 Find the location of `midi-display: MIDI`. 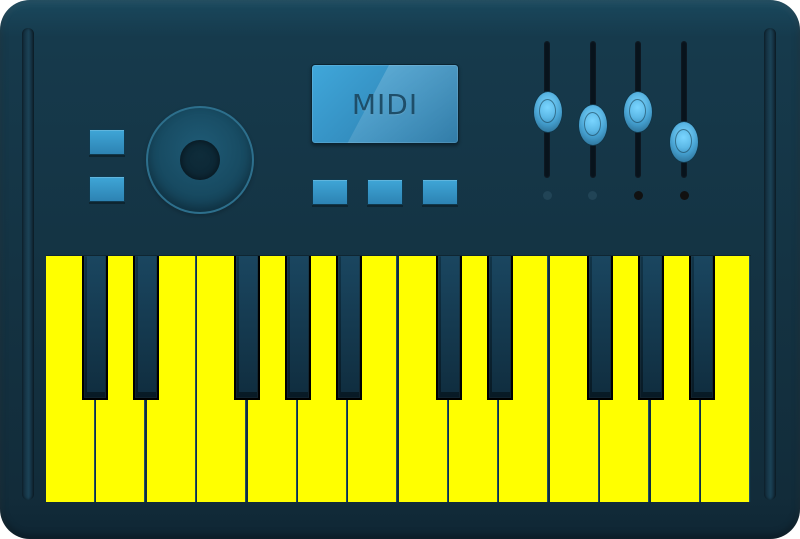

midi-display: MIDI is located at coordinates (385, 104).